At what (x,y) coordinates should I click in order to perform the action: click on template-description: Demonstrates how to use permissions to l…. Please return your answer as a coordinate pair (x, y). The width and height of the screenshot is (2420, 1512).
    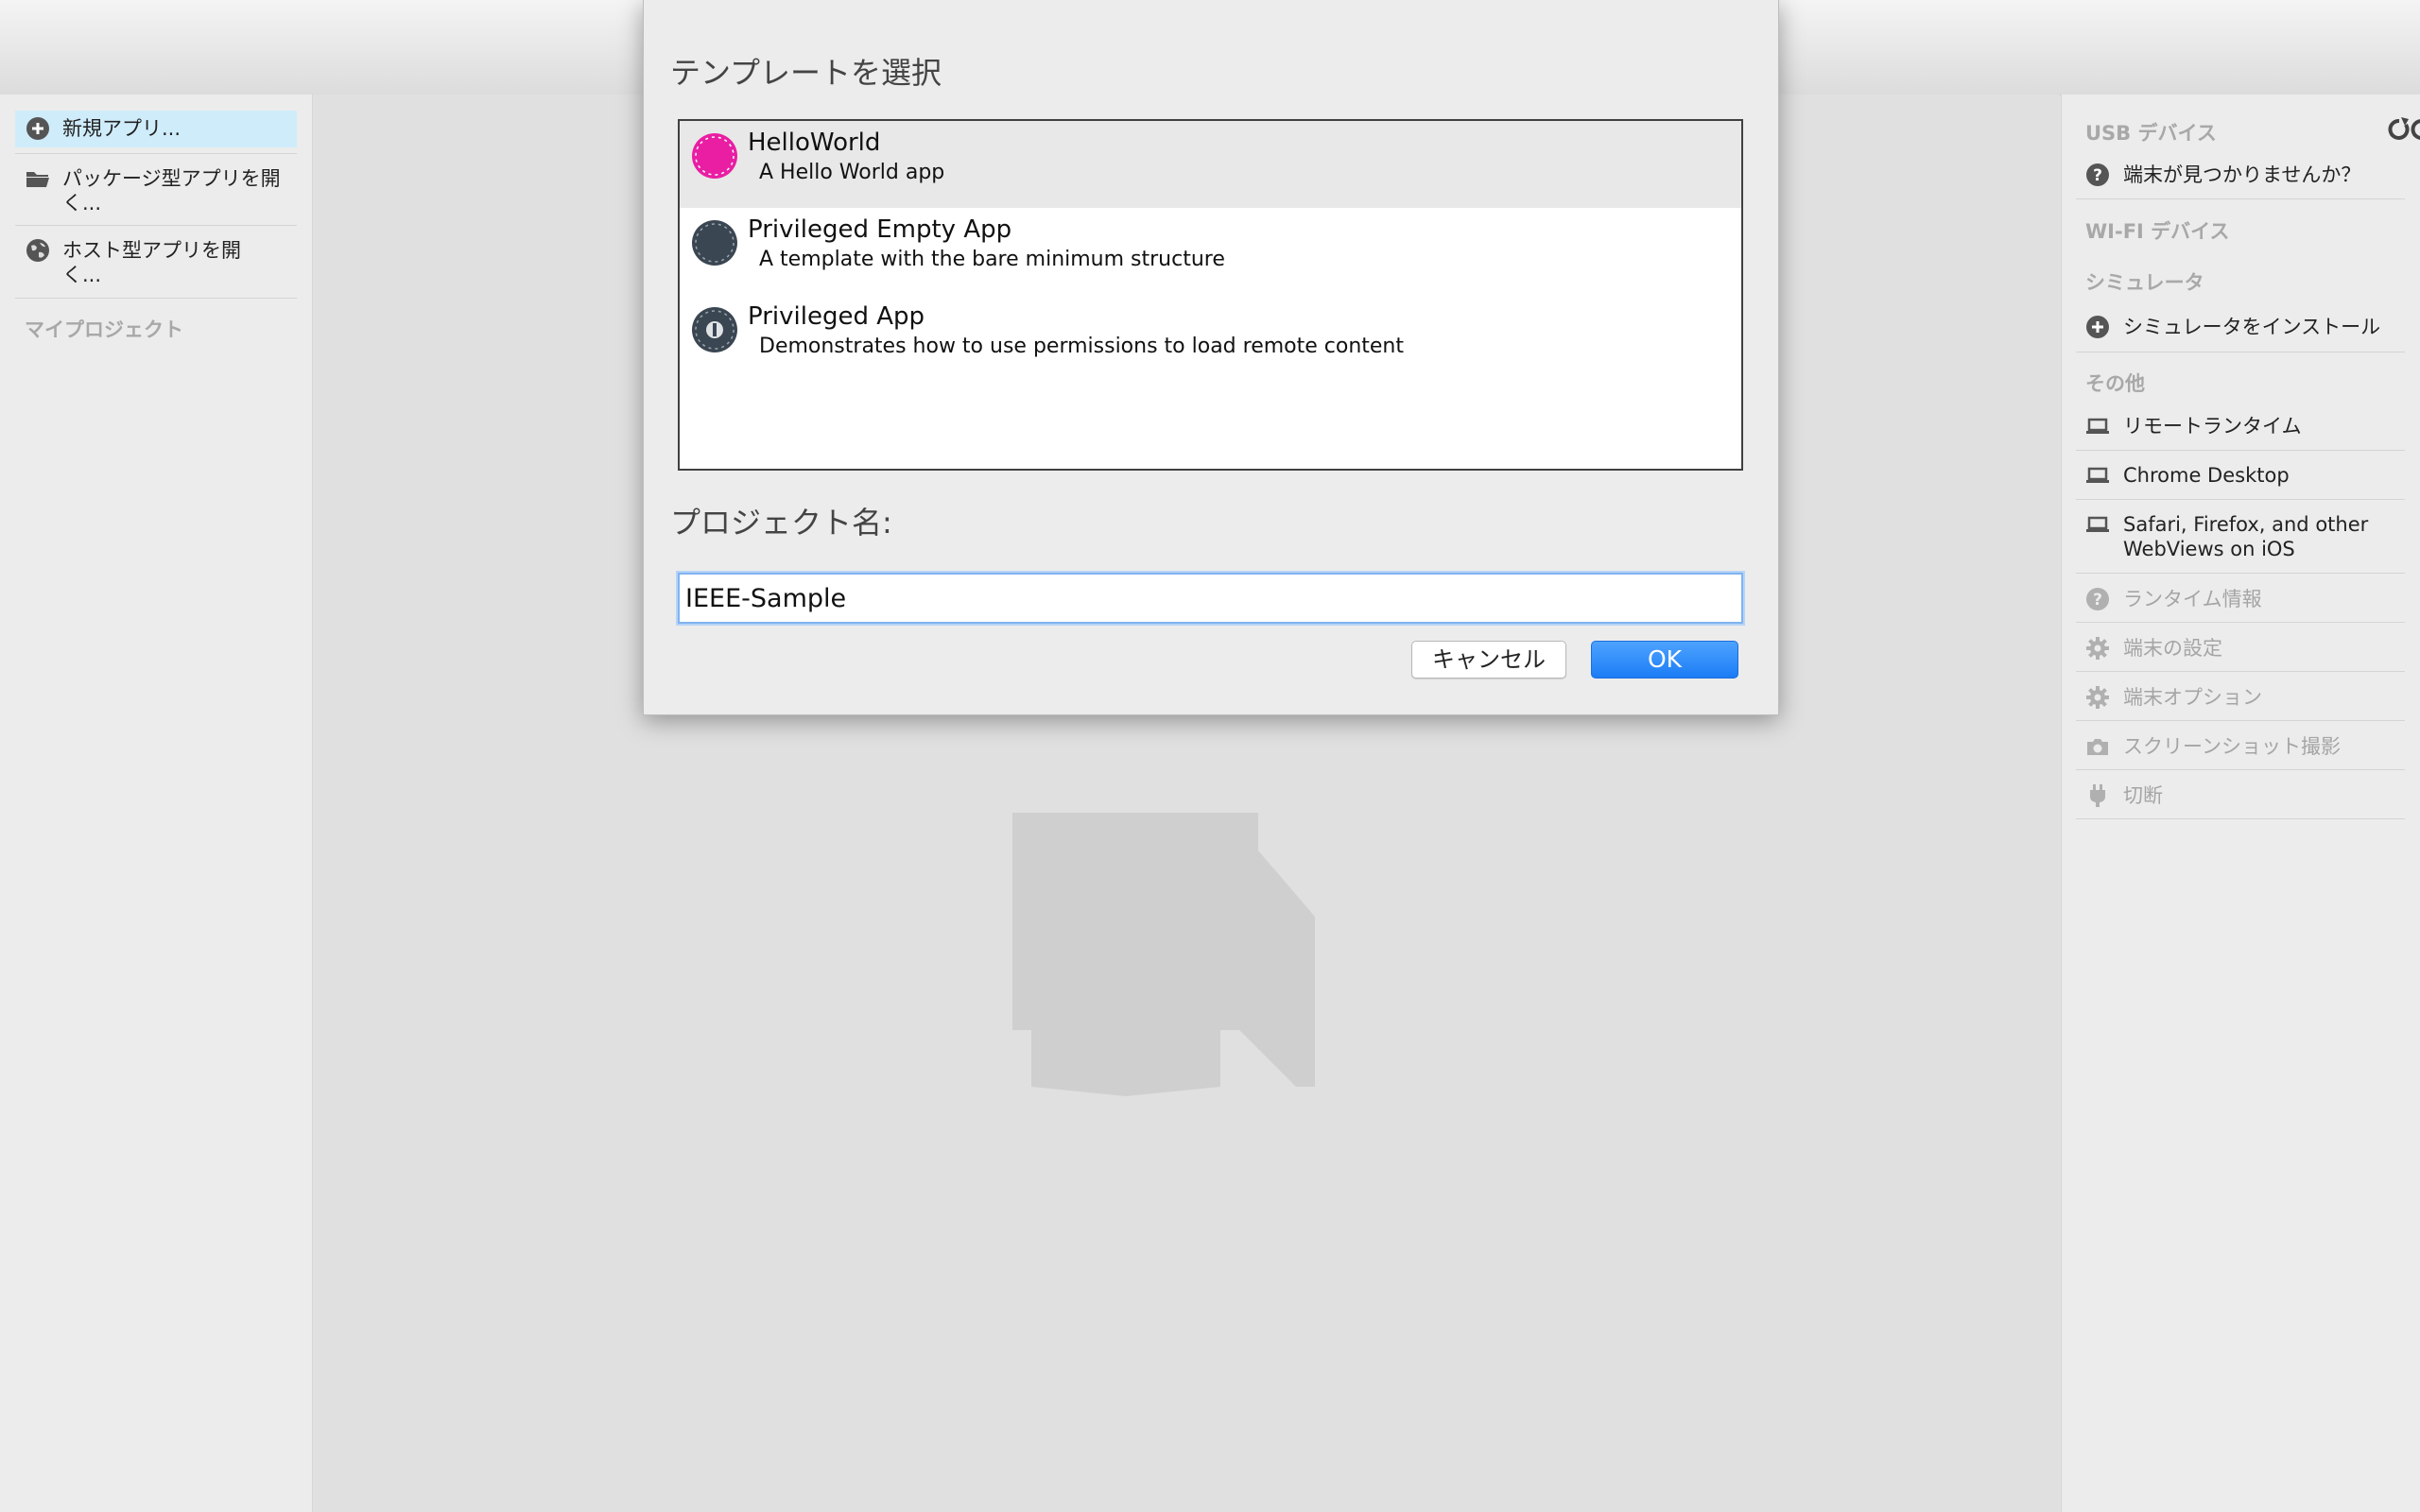
    Looking at the image, I should click on (1082, 346).